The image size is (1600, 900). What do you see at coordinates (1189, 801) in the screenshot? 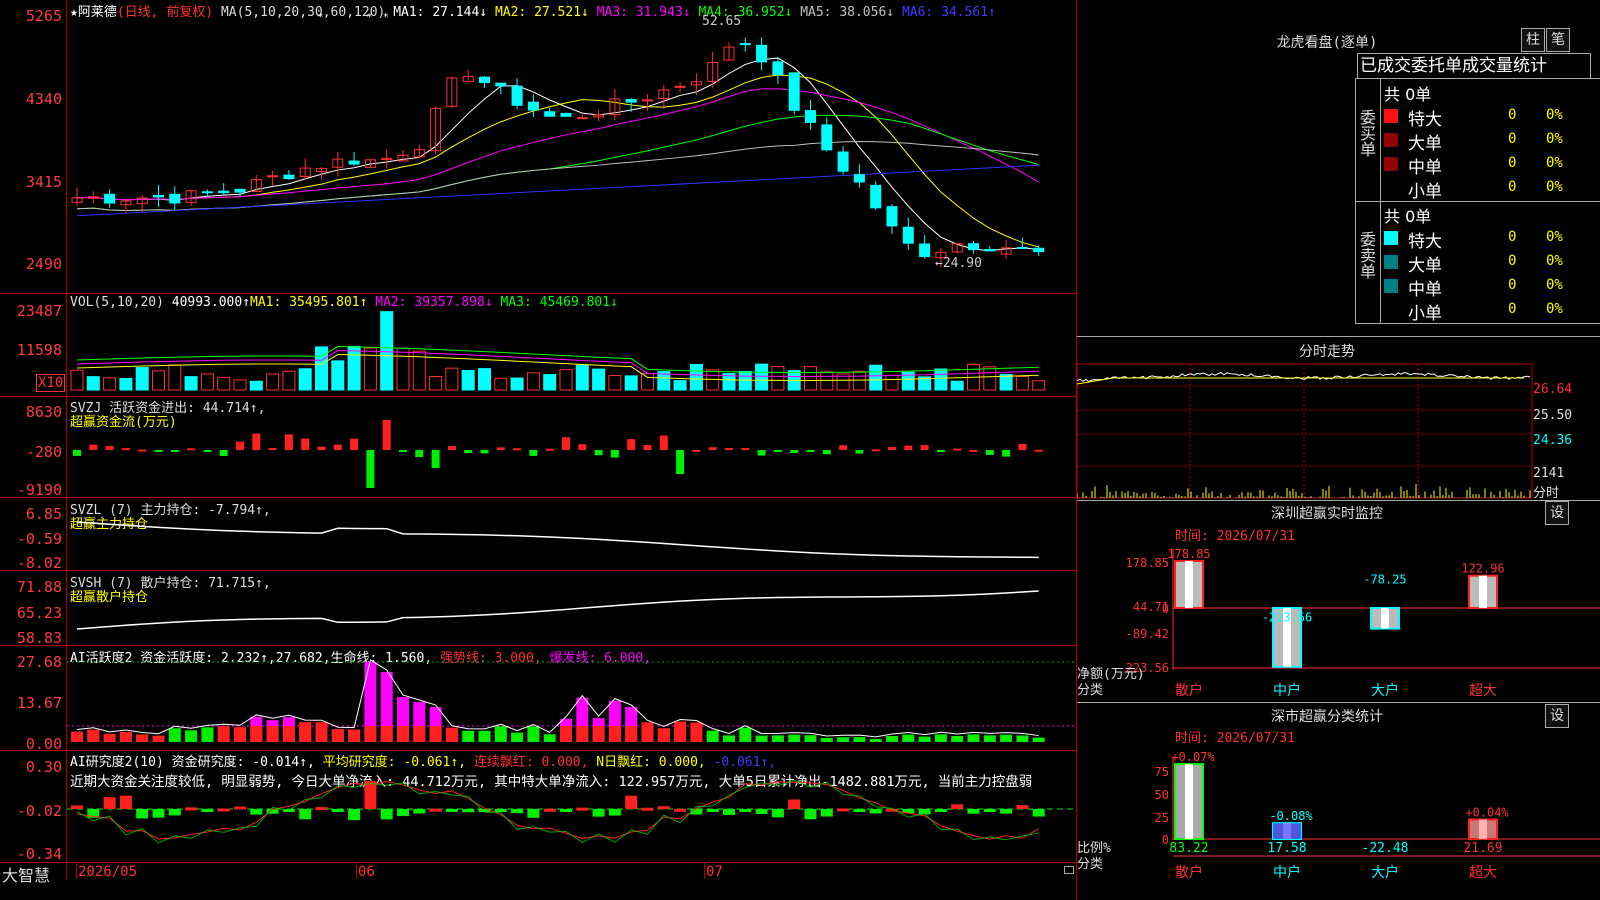
I see `class-bar-shine` at bounding box center [1189, 801].